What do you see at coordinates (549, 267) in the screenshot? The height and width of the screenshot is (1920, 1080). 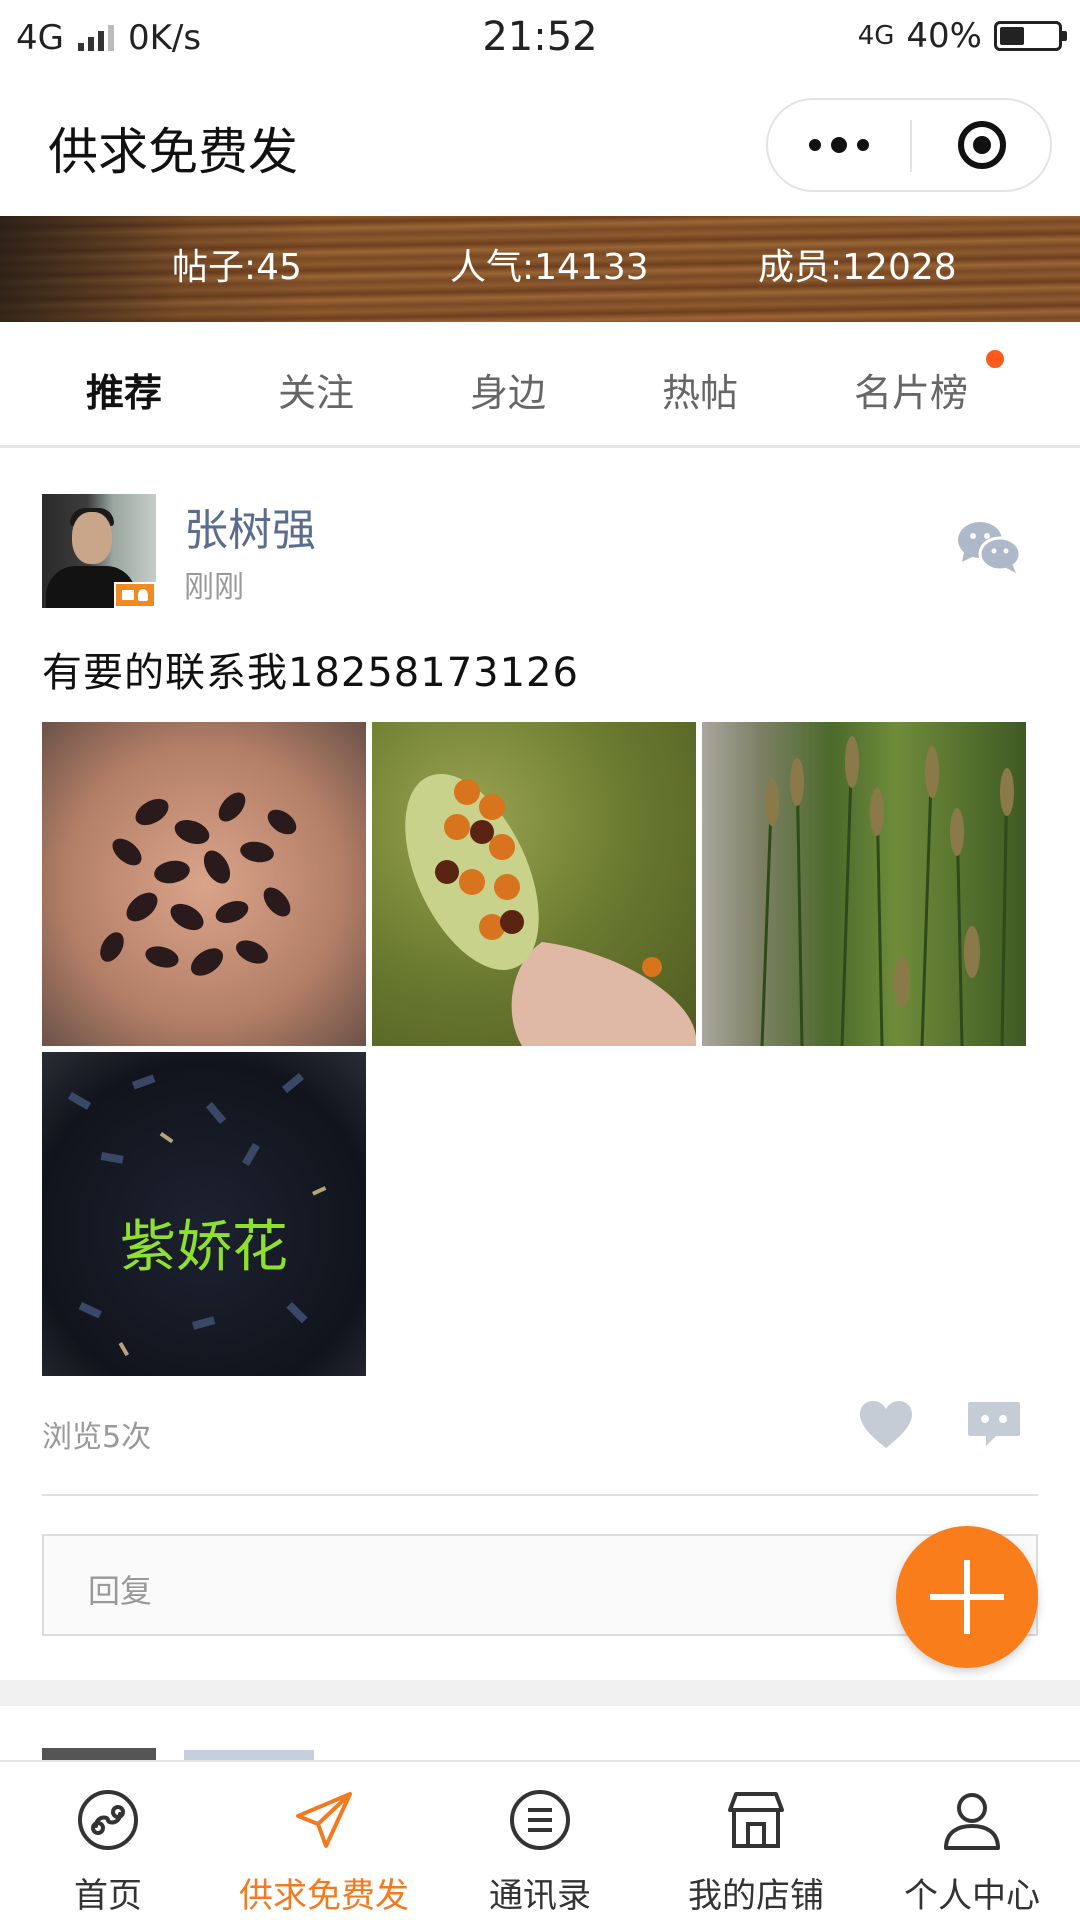 I see `stat-popularity: 人气:14133` at bounding box center [549, 267].